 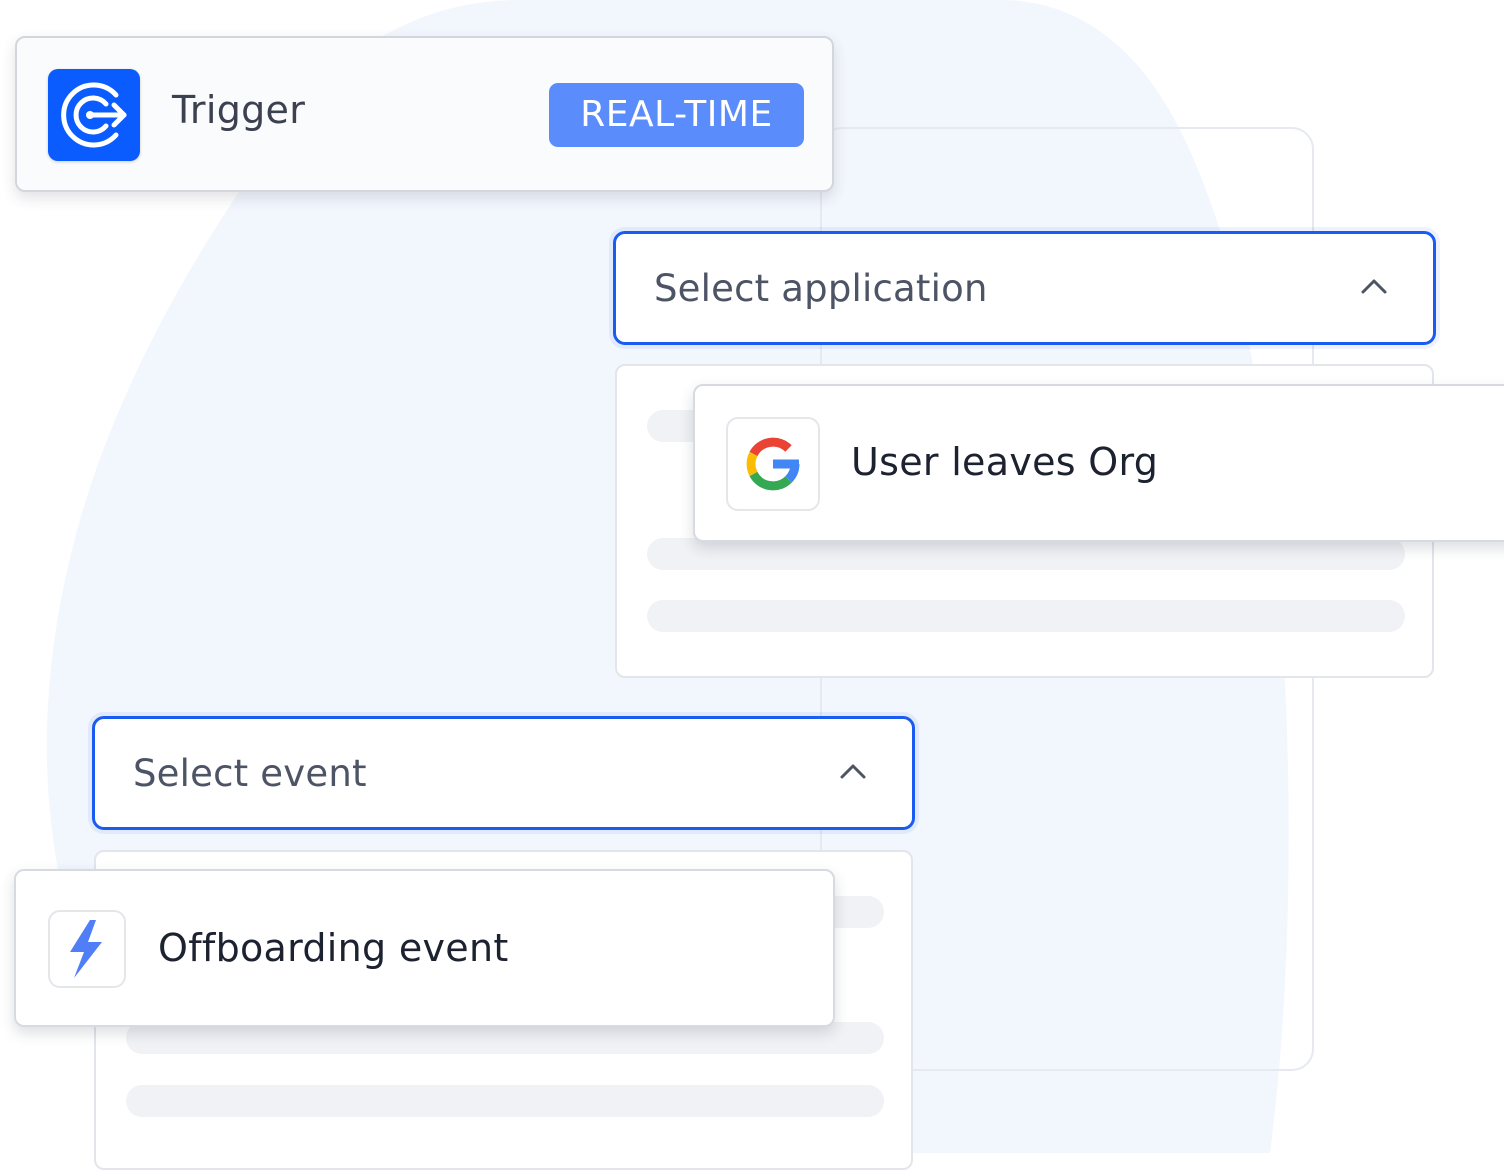 I want to click on select-application-dropdown: Select application, so click(x=1024, y=288).